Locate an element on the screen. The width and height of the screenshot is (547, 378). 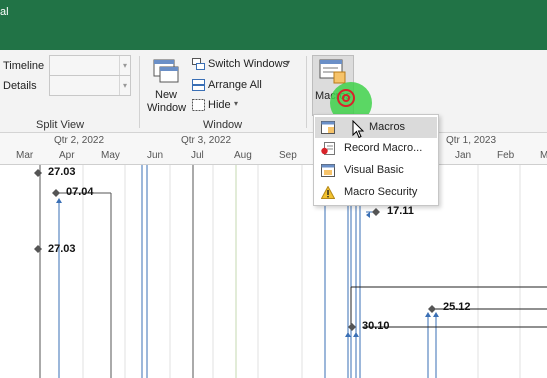
milestone-label: 25.12 is located at coordinates (457, 307).